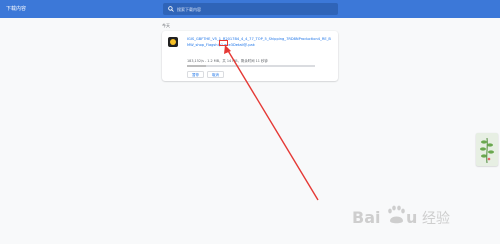 The width and height of the screenshot is (500, 244). What do you see at coordinates (411, 217) in the screenshot?
I see `svg-text: u` at bounding box center [411, 217].